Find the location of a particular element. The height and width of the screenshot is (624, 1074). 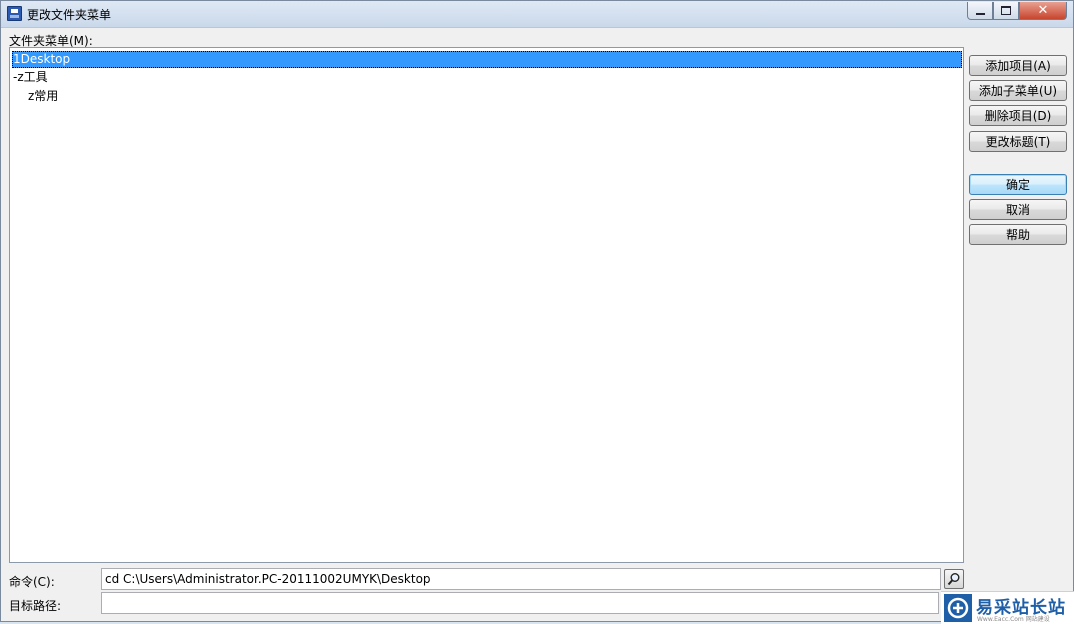

watermark-logo: 易采站长站 Www.Eacc.Com 网站建设 is located at coordinates (1007, 607).